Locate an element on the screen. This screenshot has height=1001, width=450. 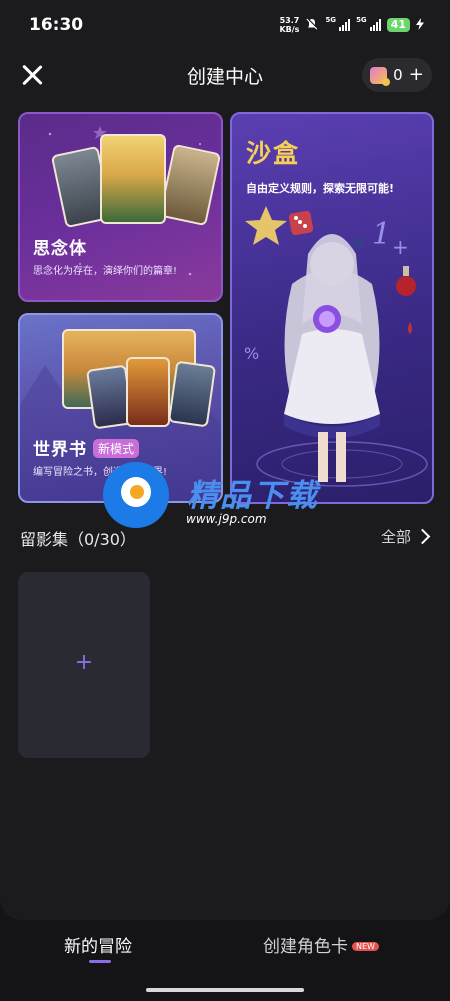
tab-new-adventure: 新的冒险 is located at coordinates (98, 944).